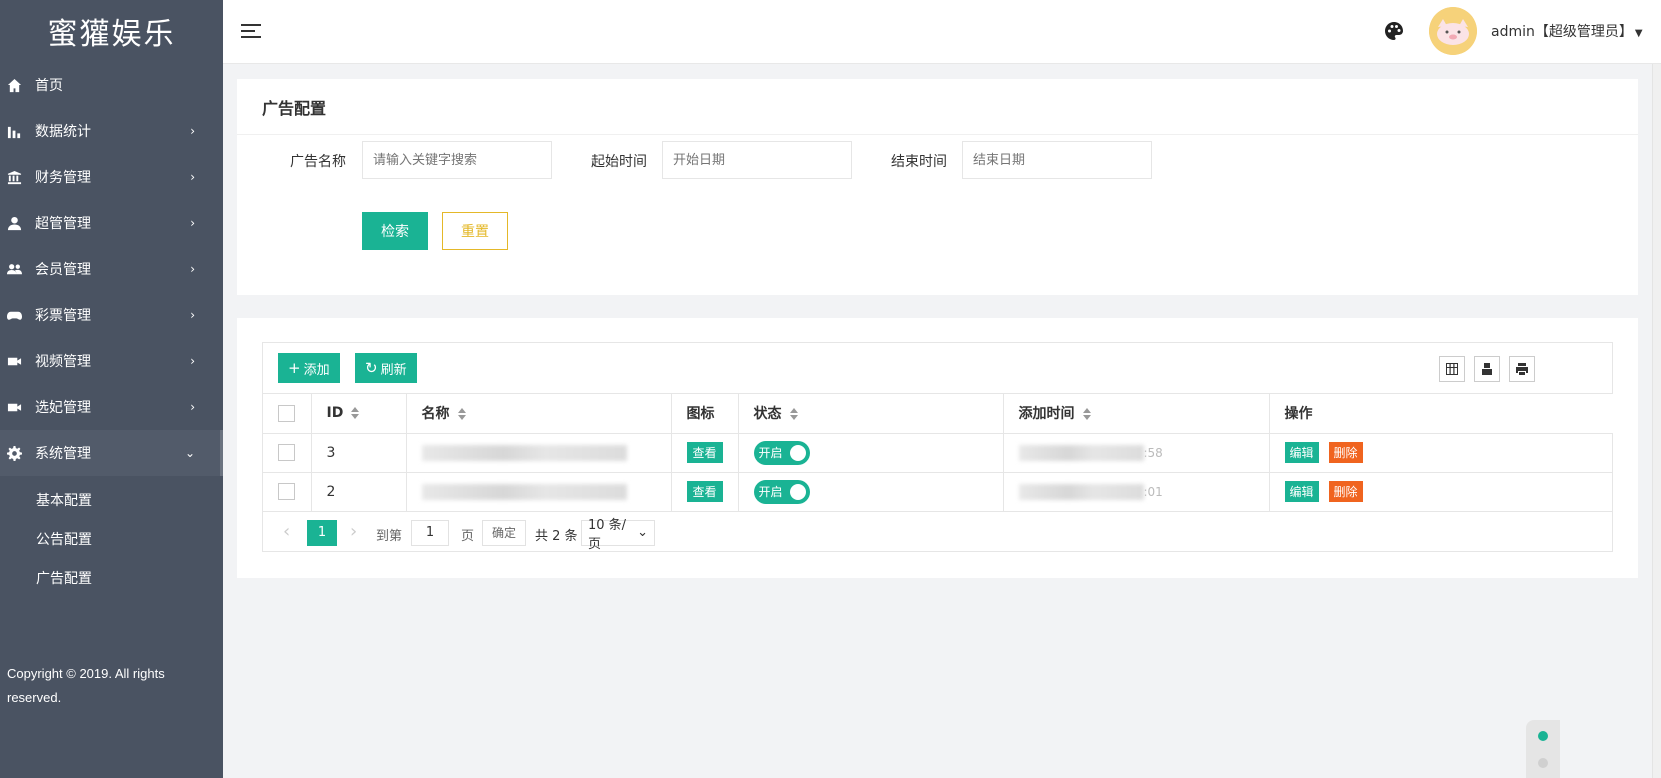  What do you see at coordinates (1522, 369) in the screenshot?
I see `print-icon` at bounding box center [1522, 369].